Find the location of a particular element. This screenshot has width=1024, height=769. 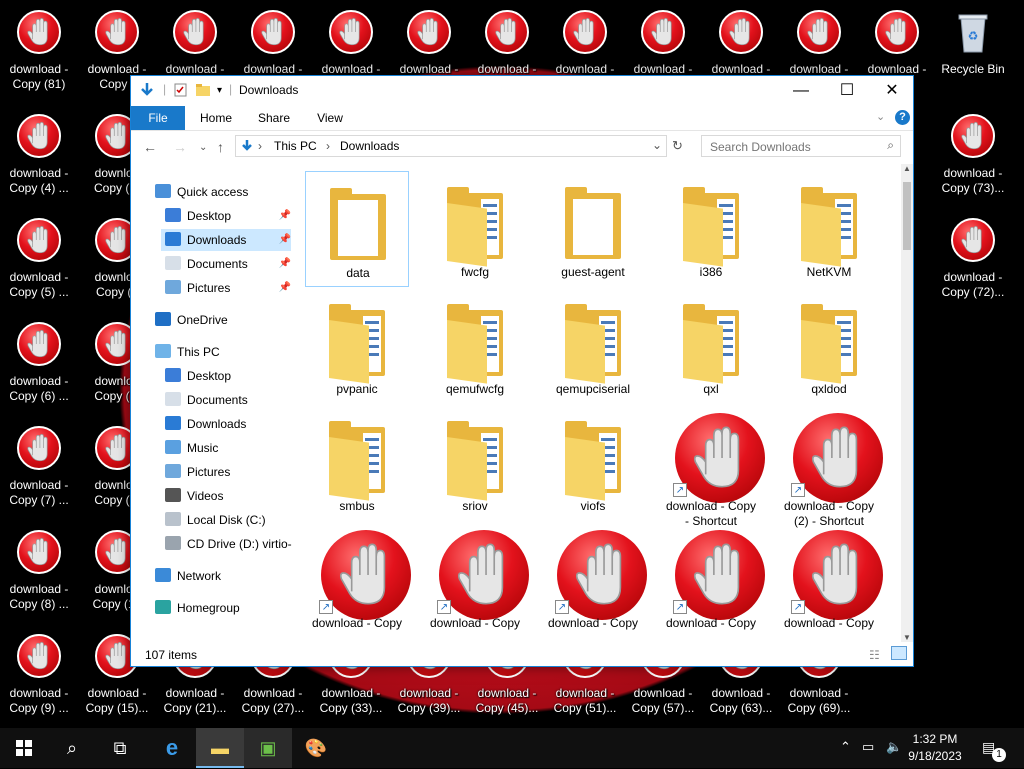

search-button: ⌕ is located at coordinates (72, 748).